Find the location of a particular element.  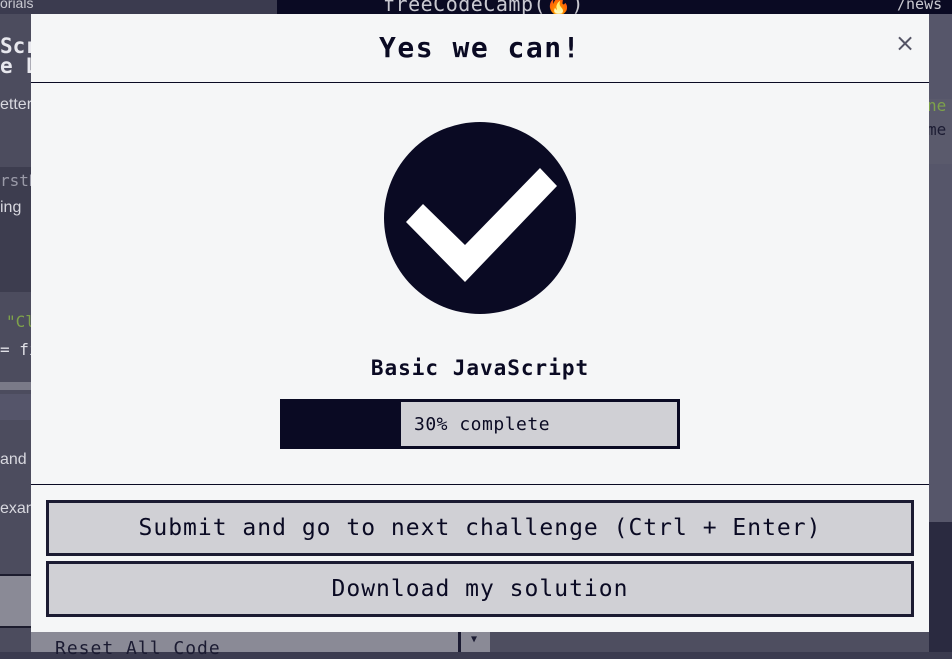

download-solution-button: Download my solution is located at coordinates (480, 589).